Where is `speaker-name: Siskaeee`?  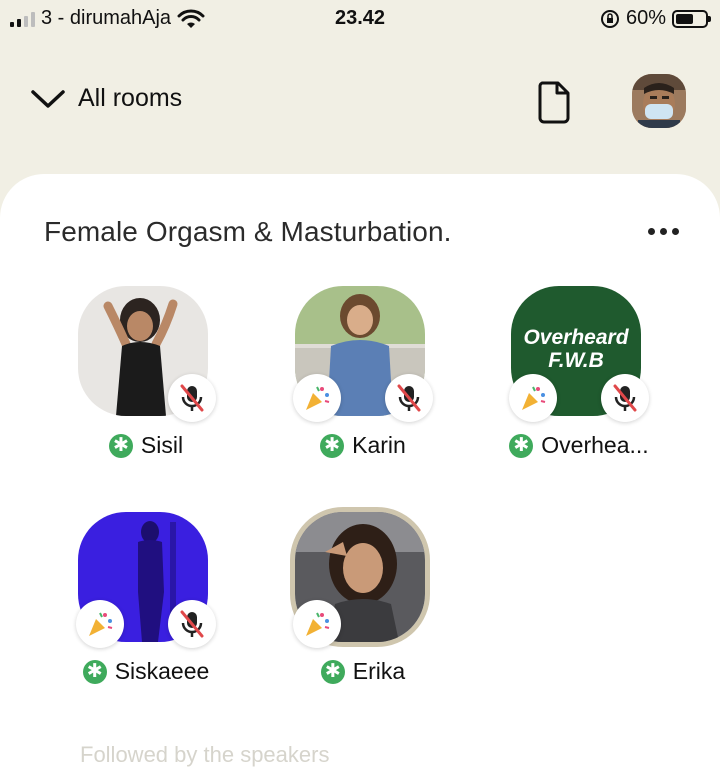
speaker-name: Siskaeee is located at coordinates (162, 671).